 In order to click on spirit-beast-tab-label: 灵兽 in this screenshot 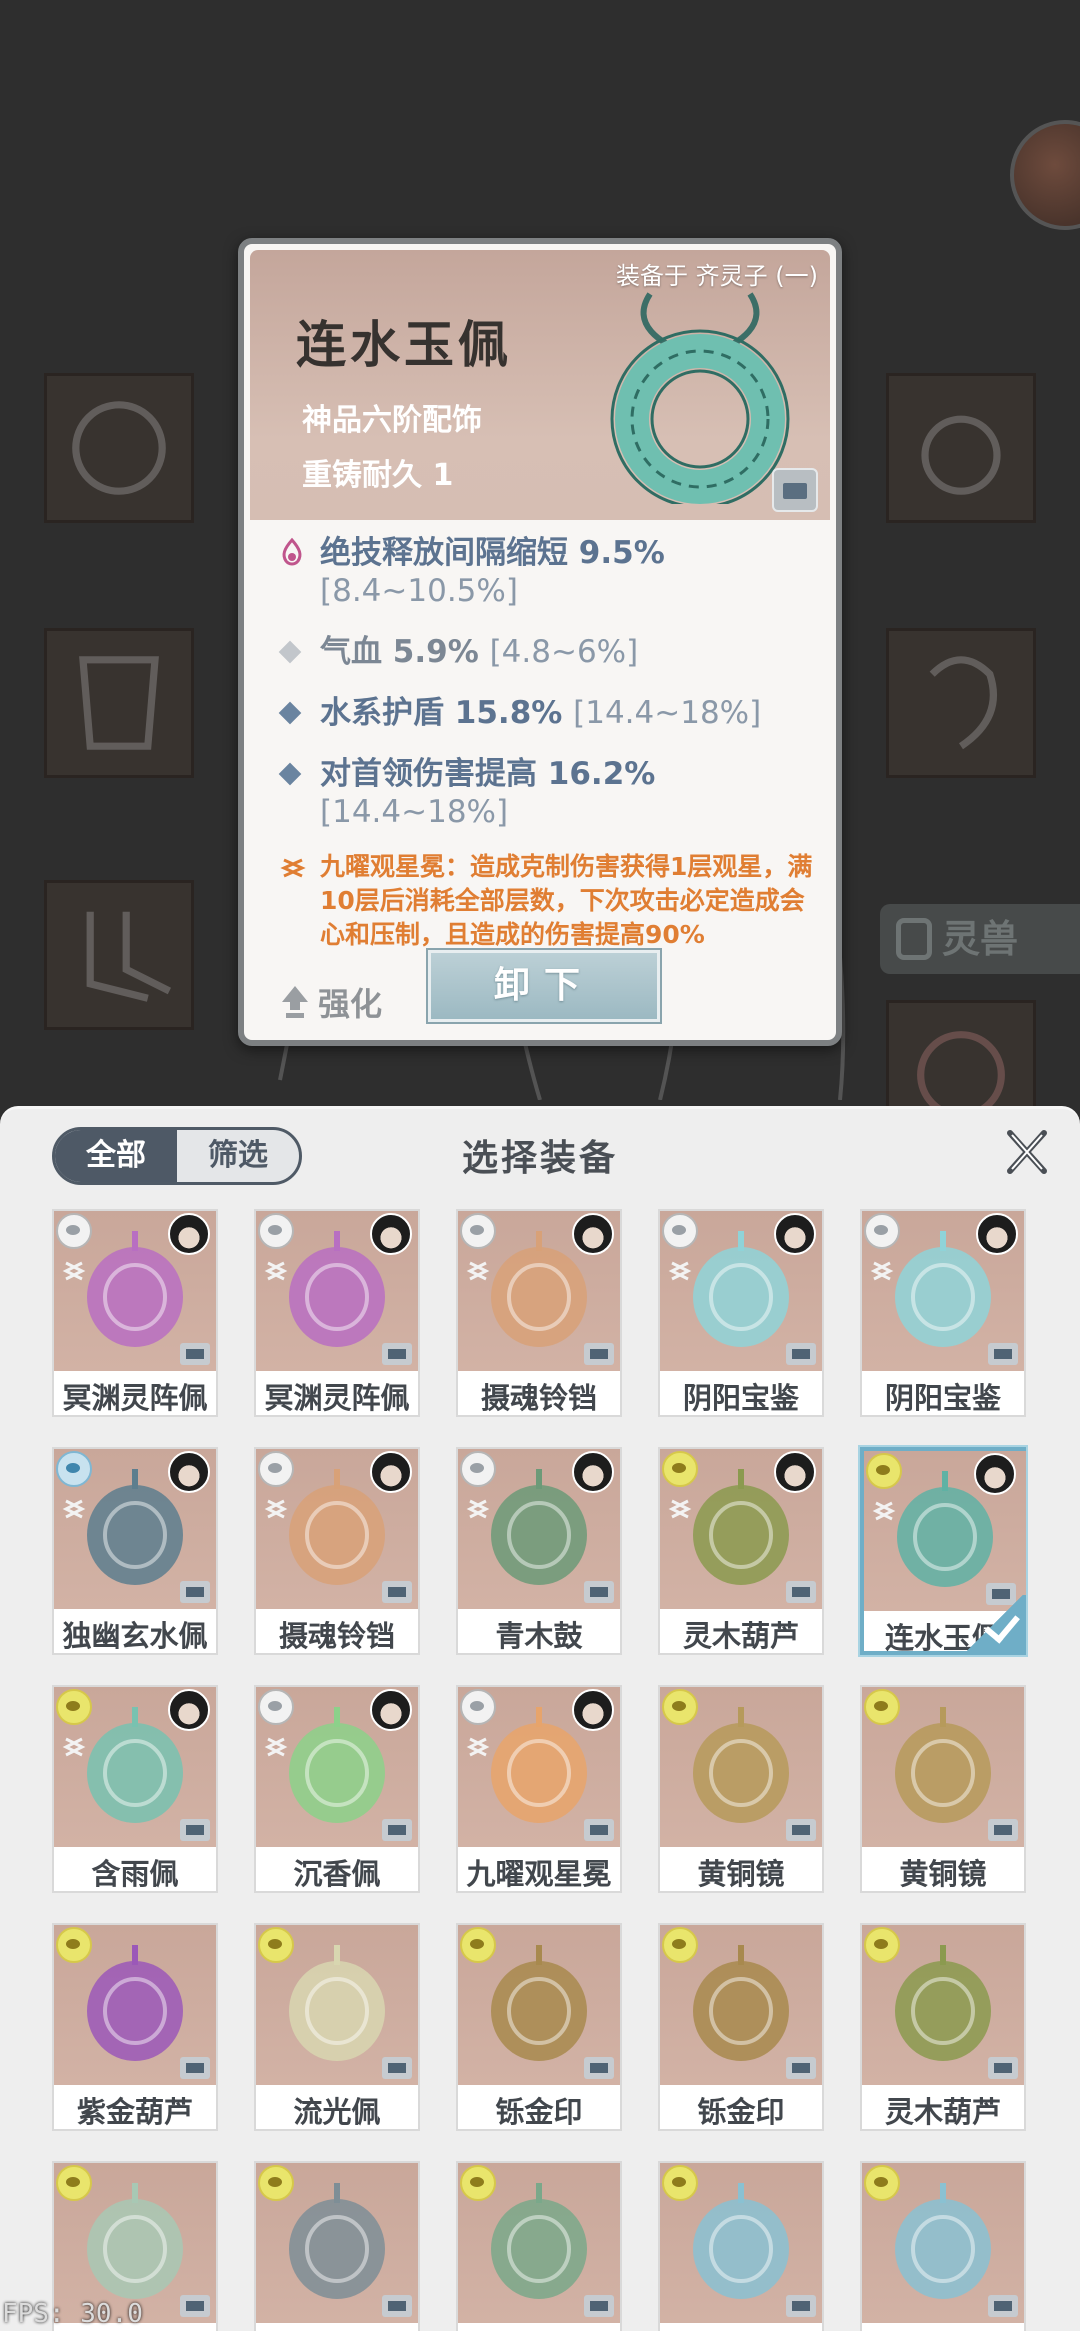, I will do `click(980, 939)`.